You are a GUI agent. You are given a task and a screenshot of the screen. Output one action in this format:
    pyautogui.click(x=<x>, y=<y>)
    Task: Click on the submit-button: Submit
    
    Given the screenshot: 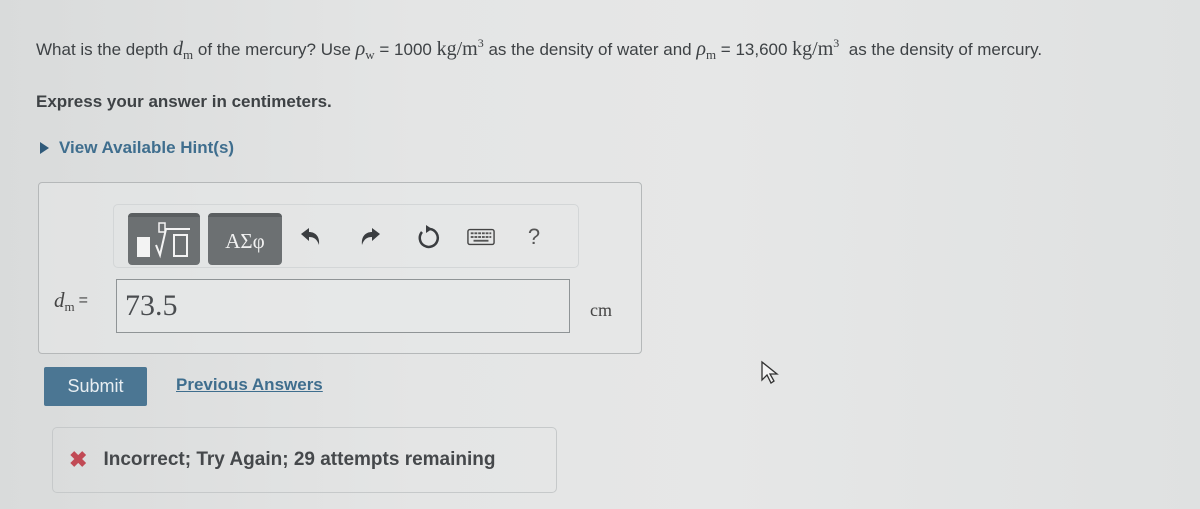 What is the action you would take?
    pyautogui.click(x=95, y=386)
    